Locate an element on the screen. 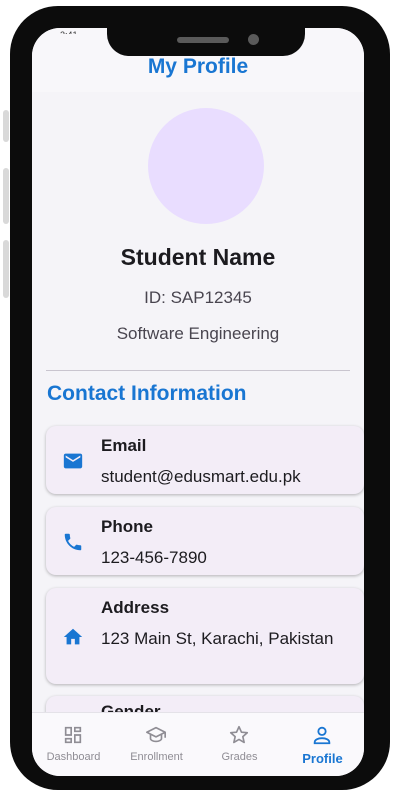 This screenshot has width=396, height=796. bottom-navigation: Dashboard Enrollment Grades Profile is located at coordinates (198, 744).